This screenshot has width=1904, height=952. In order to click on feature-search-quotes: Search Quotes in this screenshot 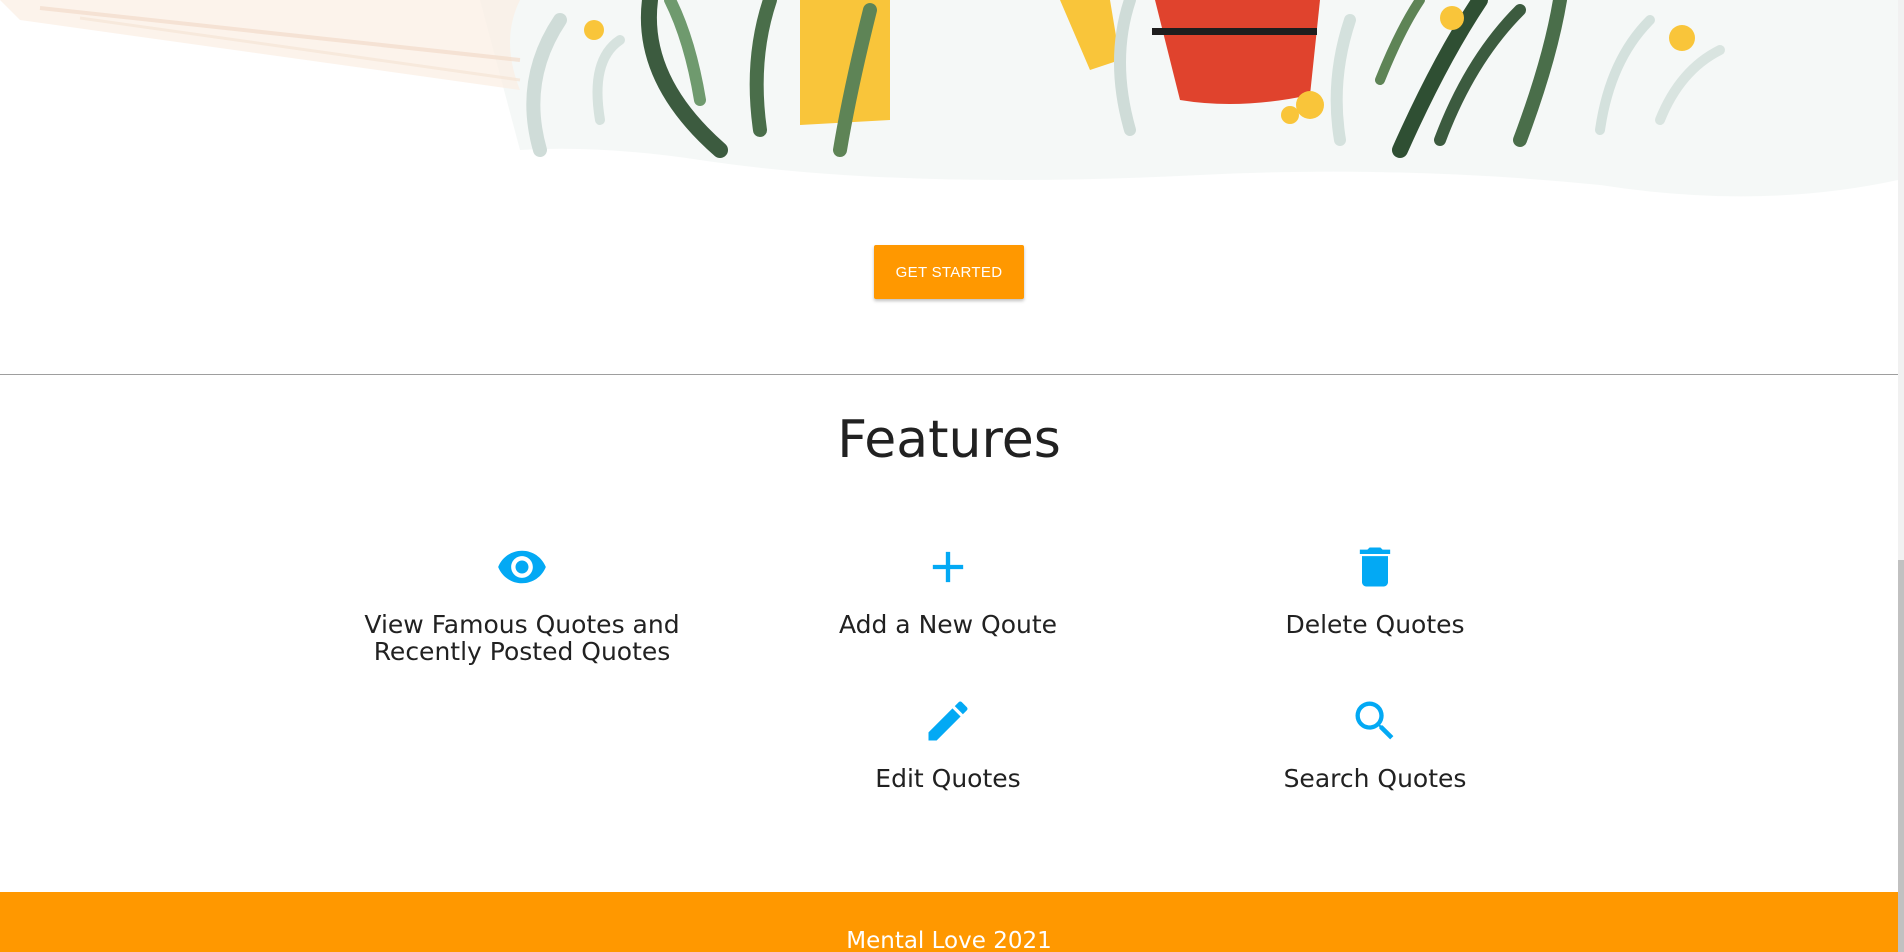, I will do `click(1375, 743)`.